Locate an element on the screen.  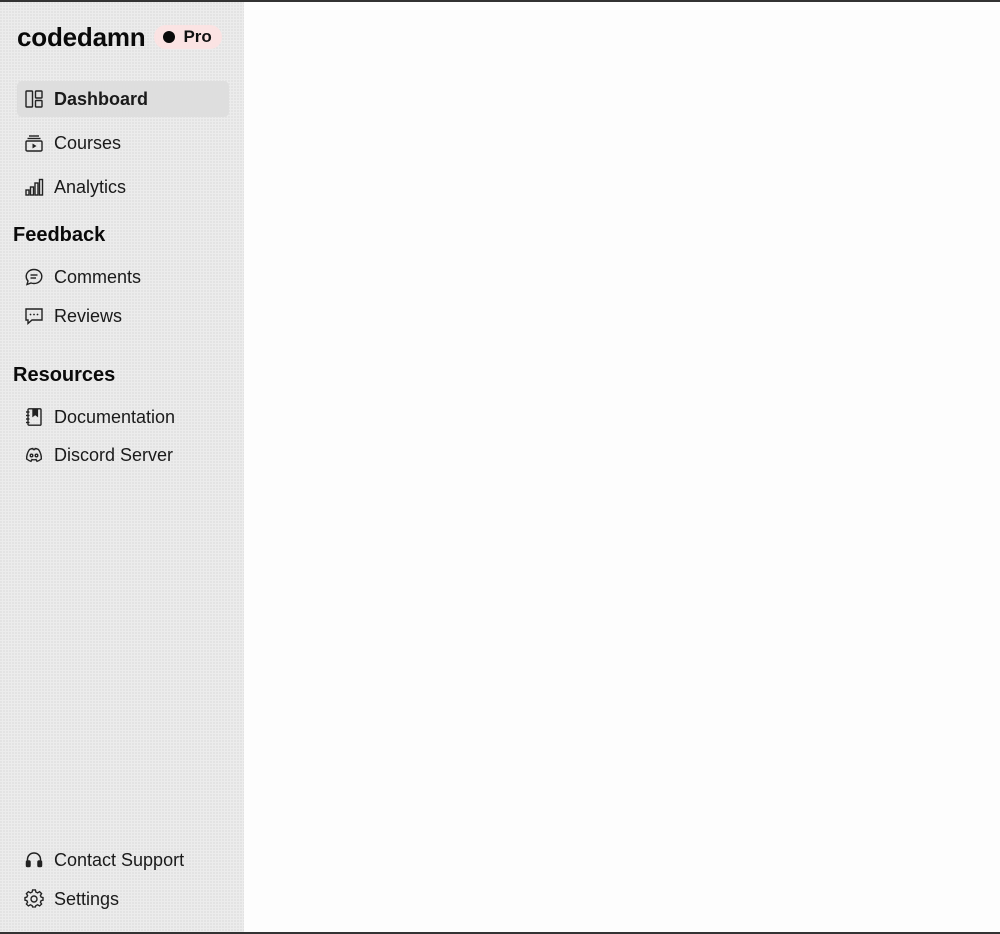
discord-icon is located at coordinates (34, 455).